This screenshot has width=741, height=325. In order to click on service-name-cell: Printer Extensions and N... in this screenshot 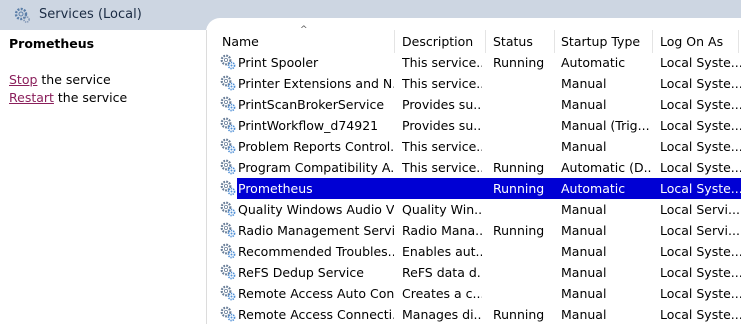, I will do `click(316, 83)`.